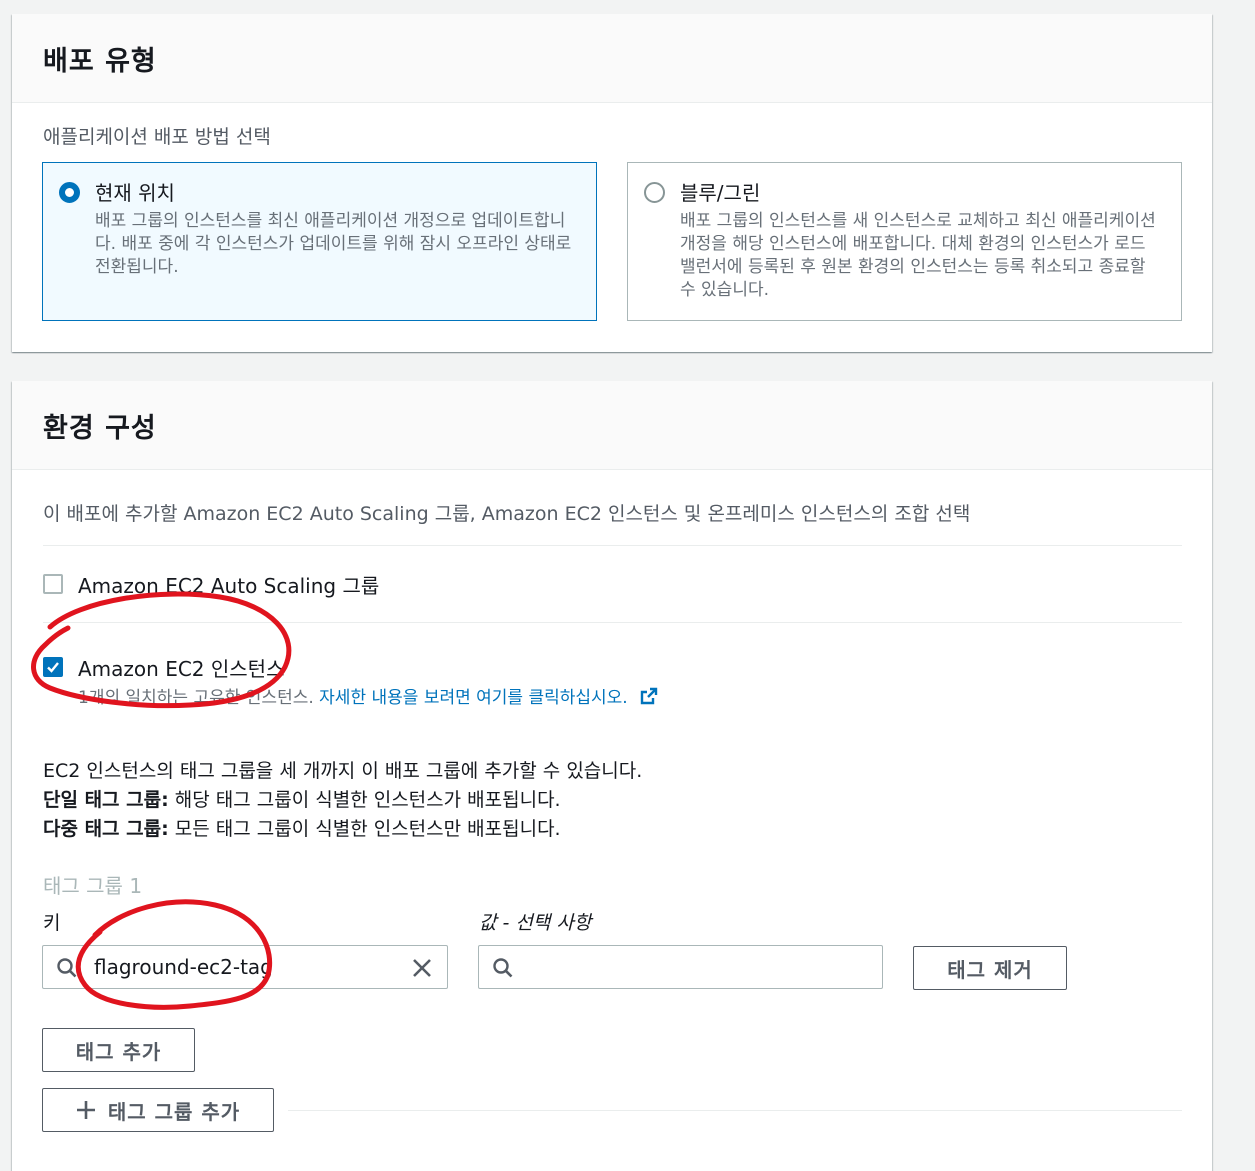 The image size is (1255, 1171). What do you see at coordinates (364, 829) in the screenshot?
I see `multi-tag-group-text: 모든 태그 그룹이 식별한 인스턴스만 배포됩니다.` at bounding box center [364, 829].